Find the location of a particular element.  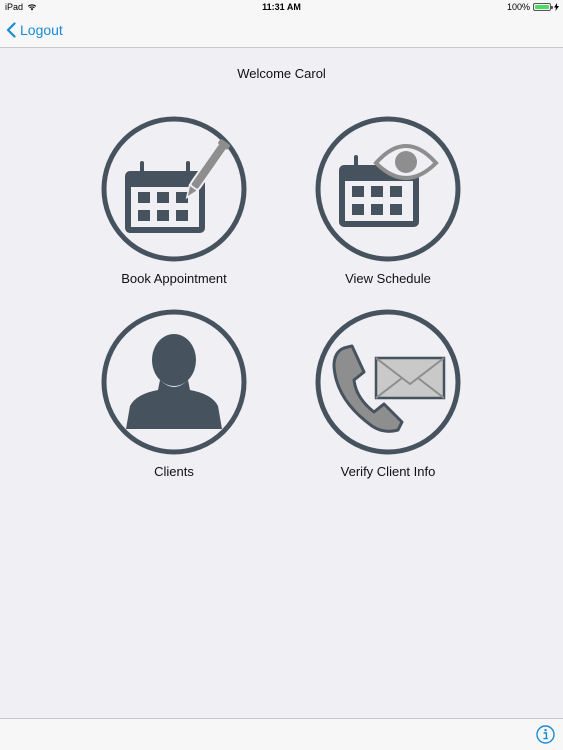

battery-percent: 100% is located at coordinates (518, 7).